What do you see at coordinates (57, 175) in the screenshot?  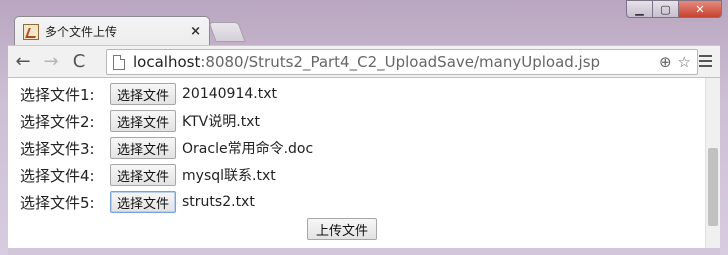 I see `file-label-4: 选择文件4:` at bounding box center [57, 175].